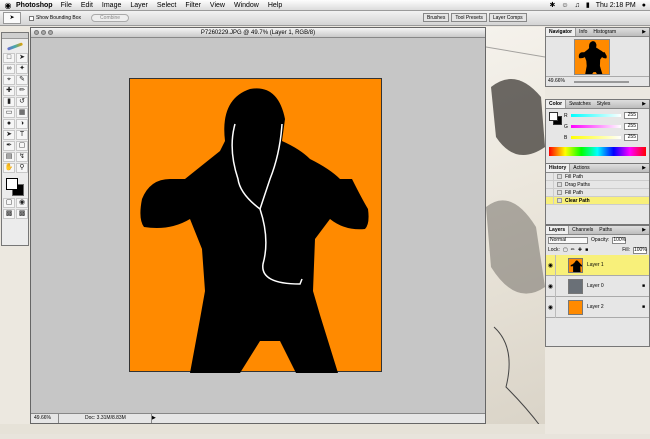 This screenshot has height=439, width=650. Describe the element at coordinates (22, 69) in the screenshot. I see `magic-wand-icon: ✦` at that location.